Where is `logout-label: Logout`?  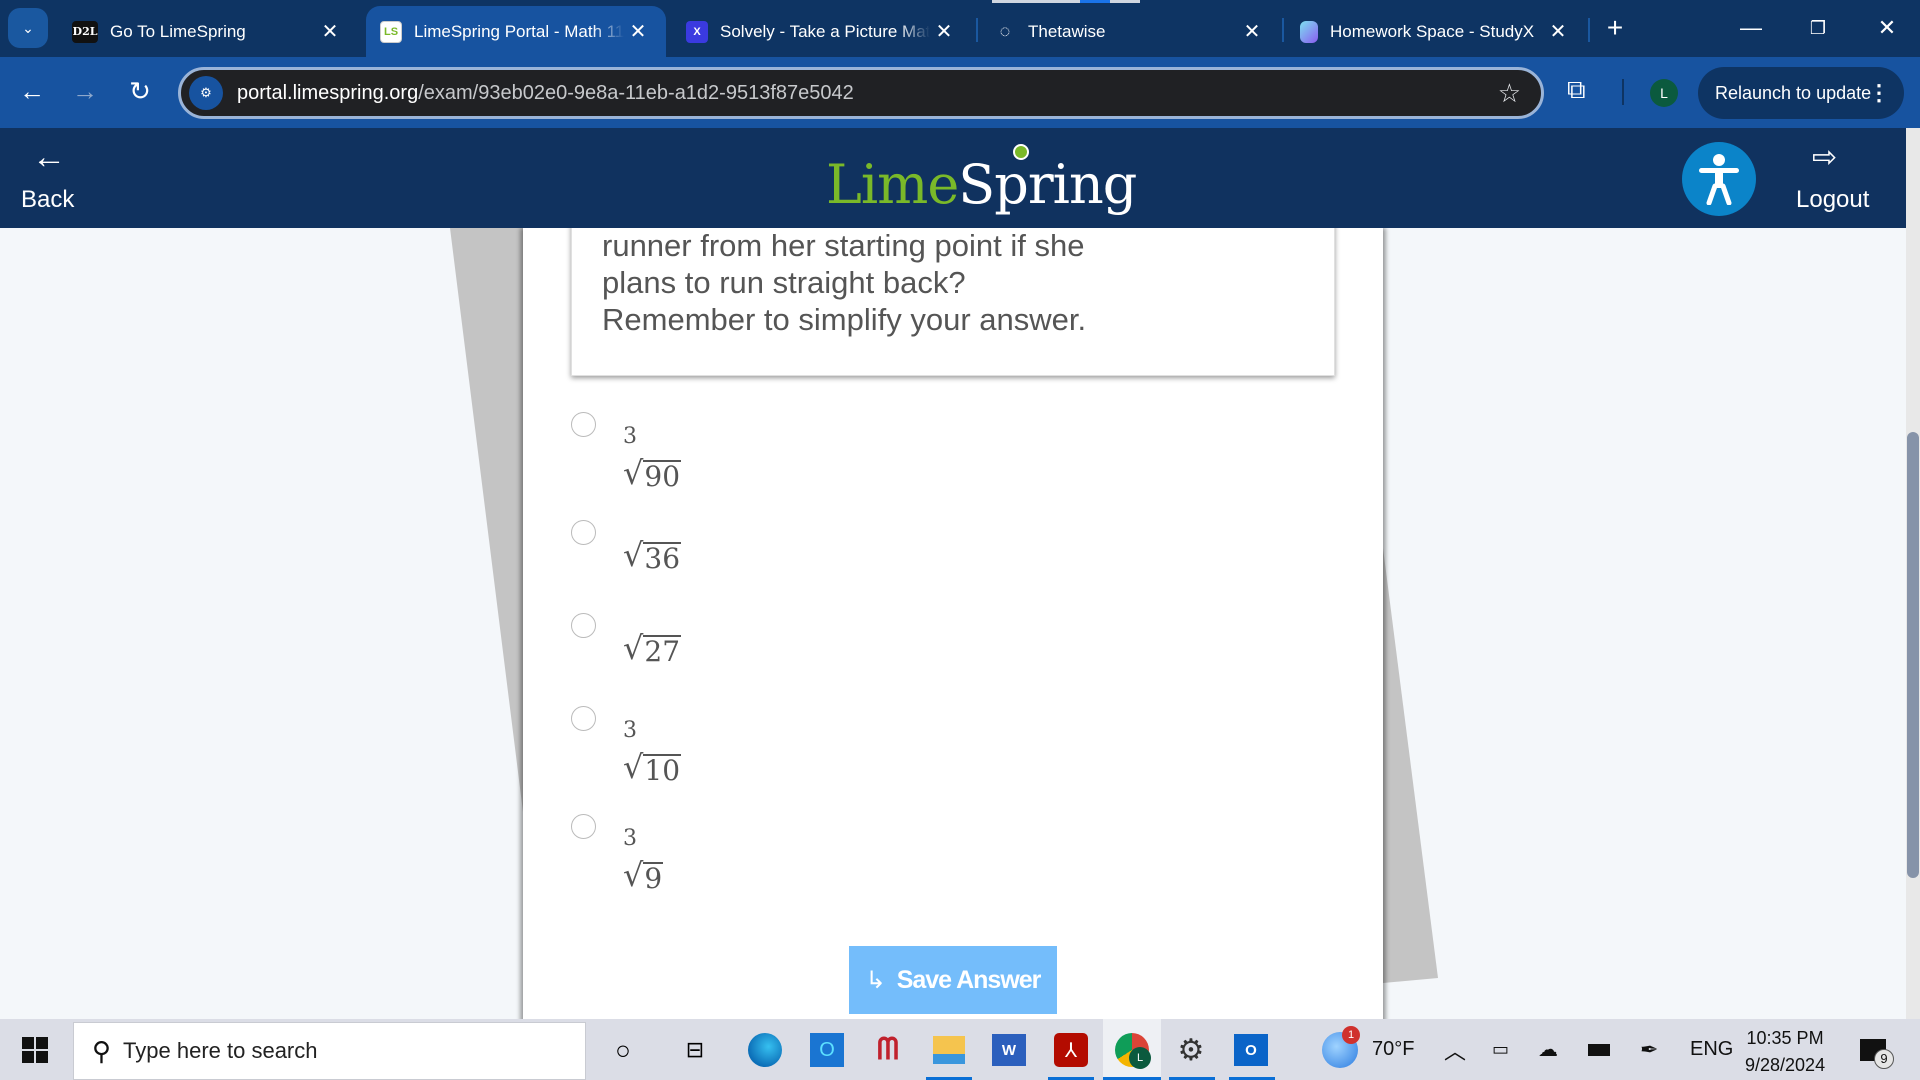
logout-label: Logout is located at coordinates (1833, 199).